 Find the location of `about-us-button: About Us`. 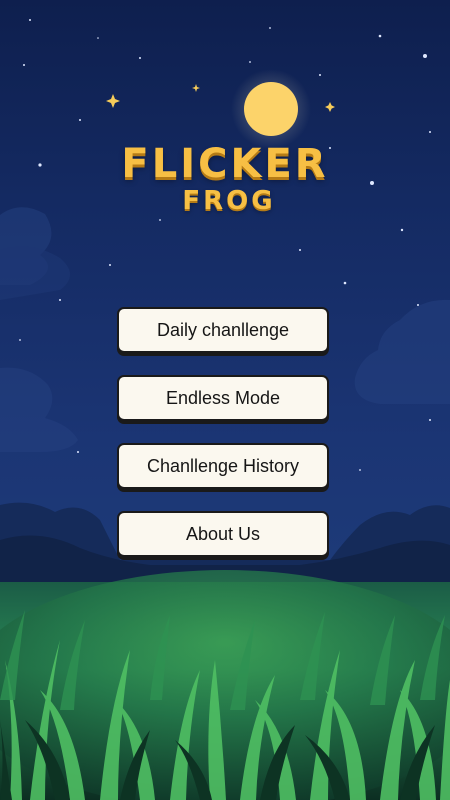

about-us-button: About Us is located at coordinates (223, 534).